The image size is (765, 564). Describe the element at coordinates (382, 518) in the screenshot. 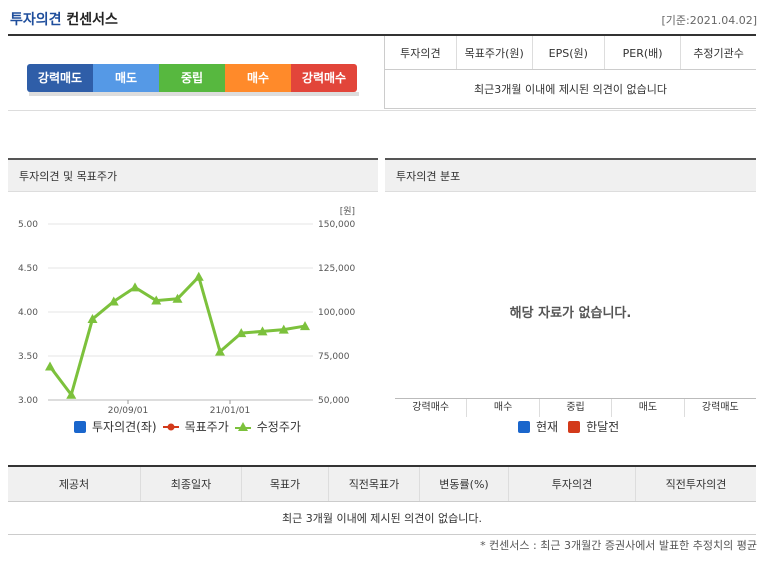

I see `history-empty-message: 최근 3개월 이내에 제시된 의견이 없습니다.` at that location.